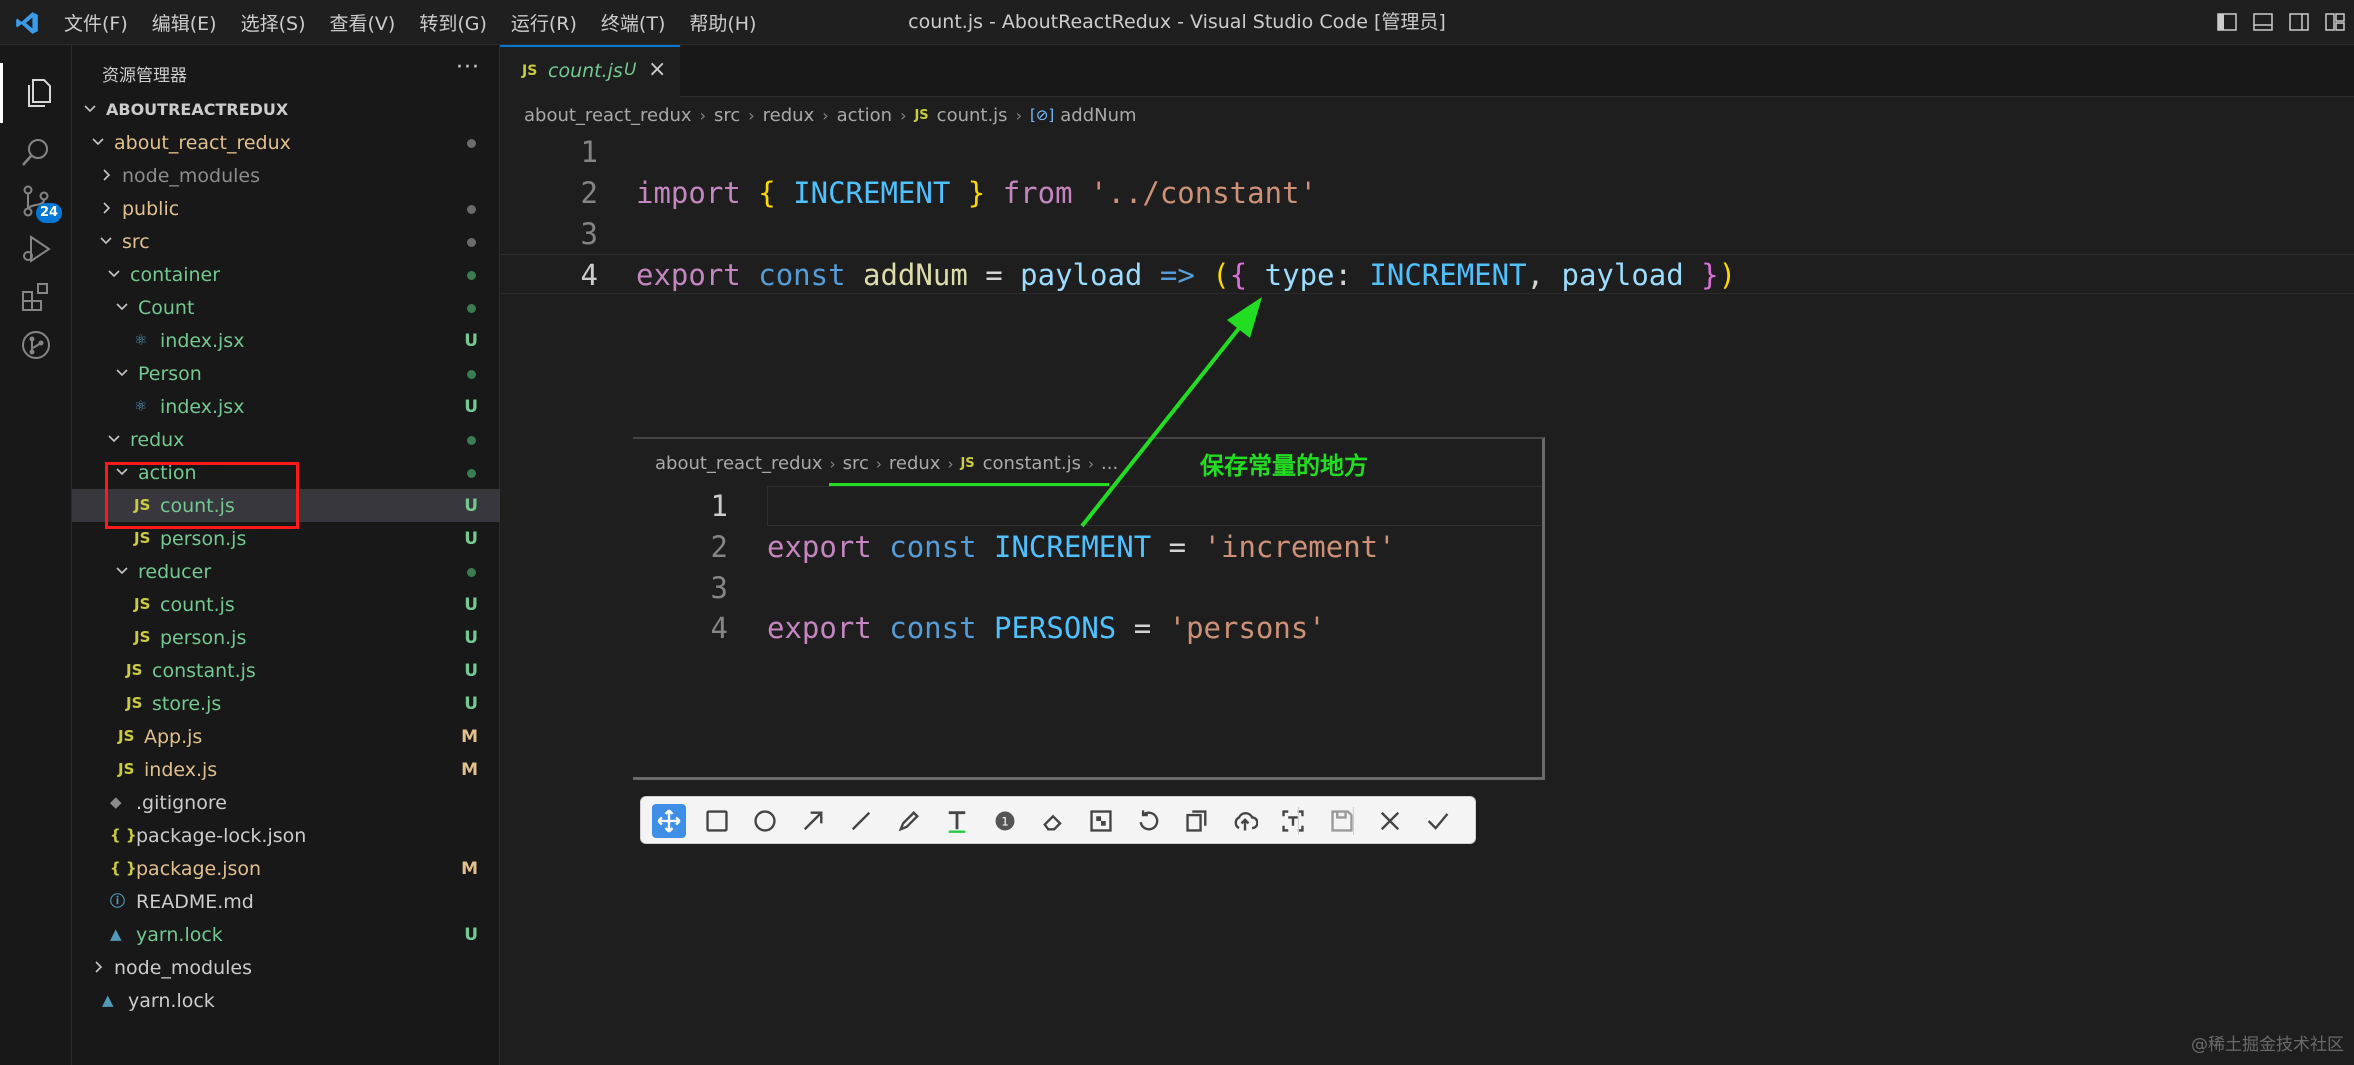 Image resolution: width=2354 pixels, height=1065 pixels. I want to click on close-tool-button, so click(1390, 821).